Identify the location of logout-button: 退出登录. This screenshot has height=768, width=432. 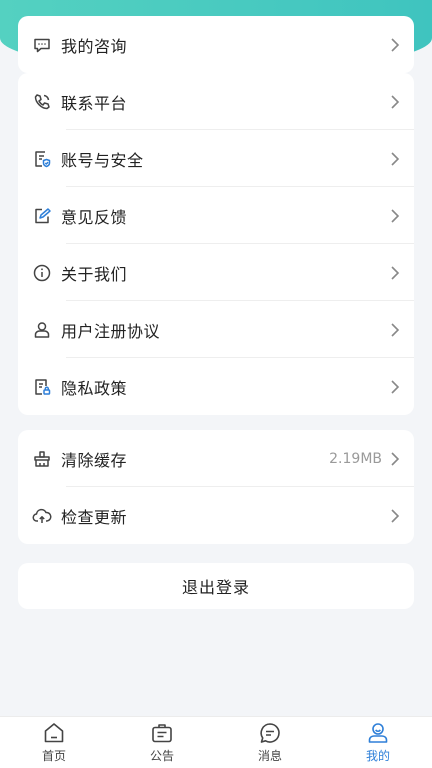
(216, 586).